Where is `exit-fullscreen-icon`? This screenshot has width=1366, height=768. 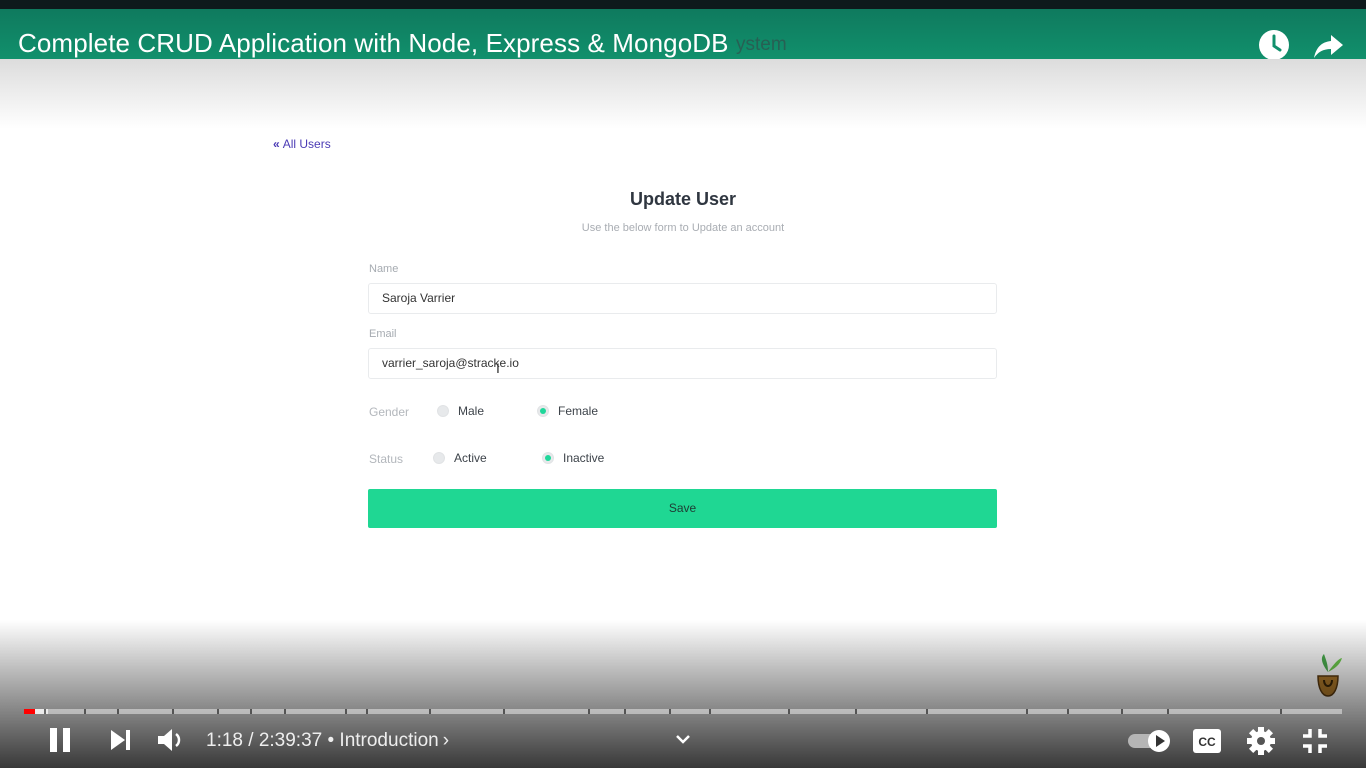
exit-fullscreen-icon is located at coordinates (1315, 741).